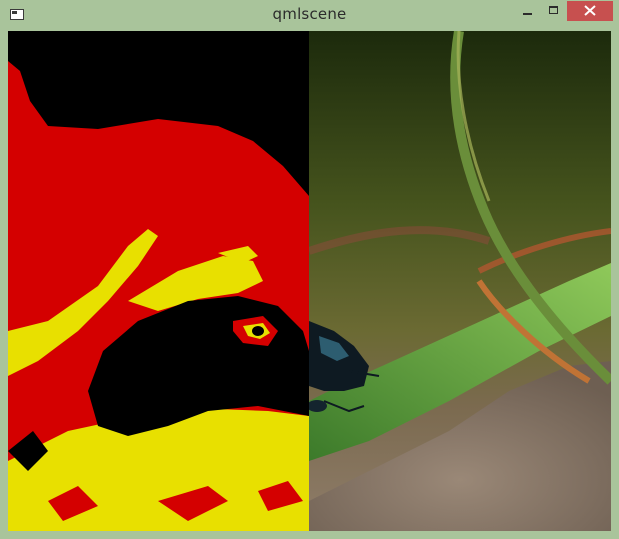 The height and width of the screenshot is (539, 619). I want to click on maximize-button, so click(554, 11).